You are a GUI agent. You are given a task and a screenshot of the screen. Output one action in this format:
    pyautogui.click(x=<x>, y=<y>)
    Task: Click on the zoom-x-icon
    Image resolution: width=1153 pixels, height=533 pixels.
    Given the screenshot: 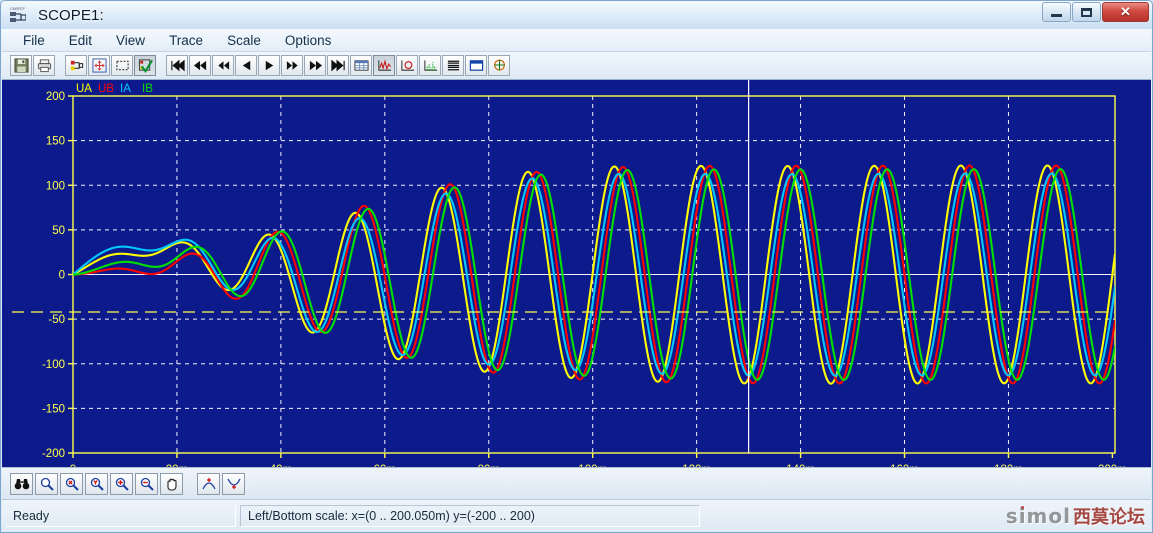 What is the action you would take?
    pyautogui.click(x=71, y=483)
    